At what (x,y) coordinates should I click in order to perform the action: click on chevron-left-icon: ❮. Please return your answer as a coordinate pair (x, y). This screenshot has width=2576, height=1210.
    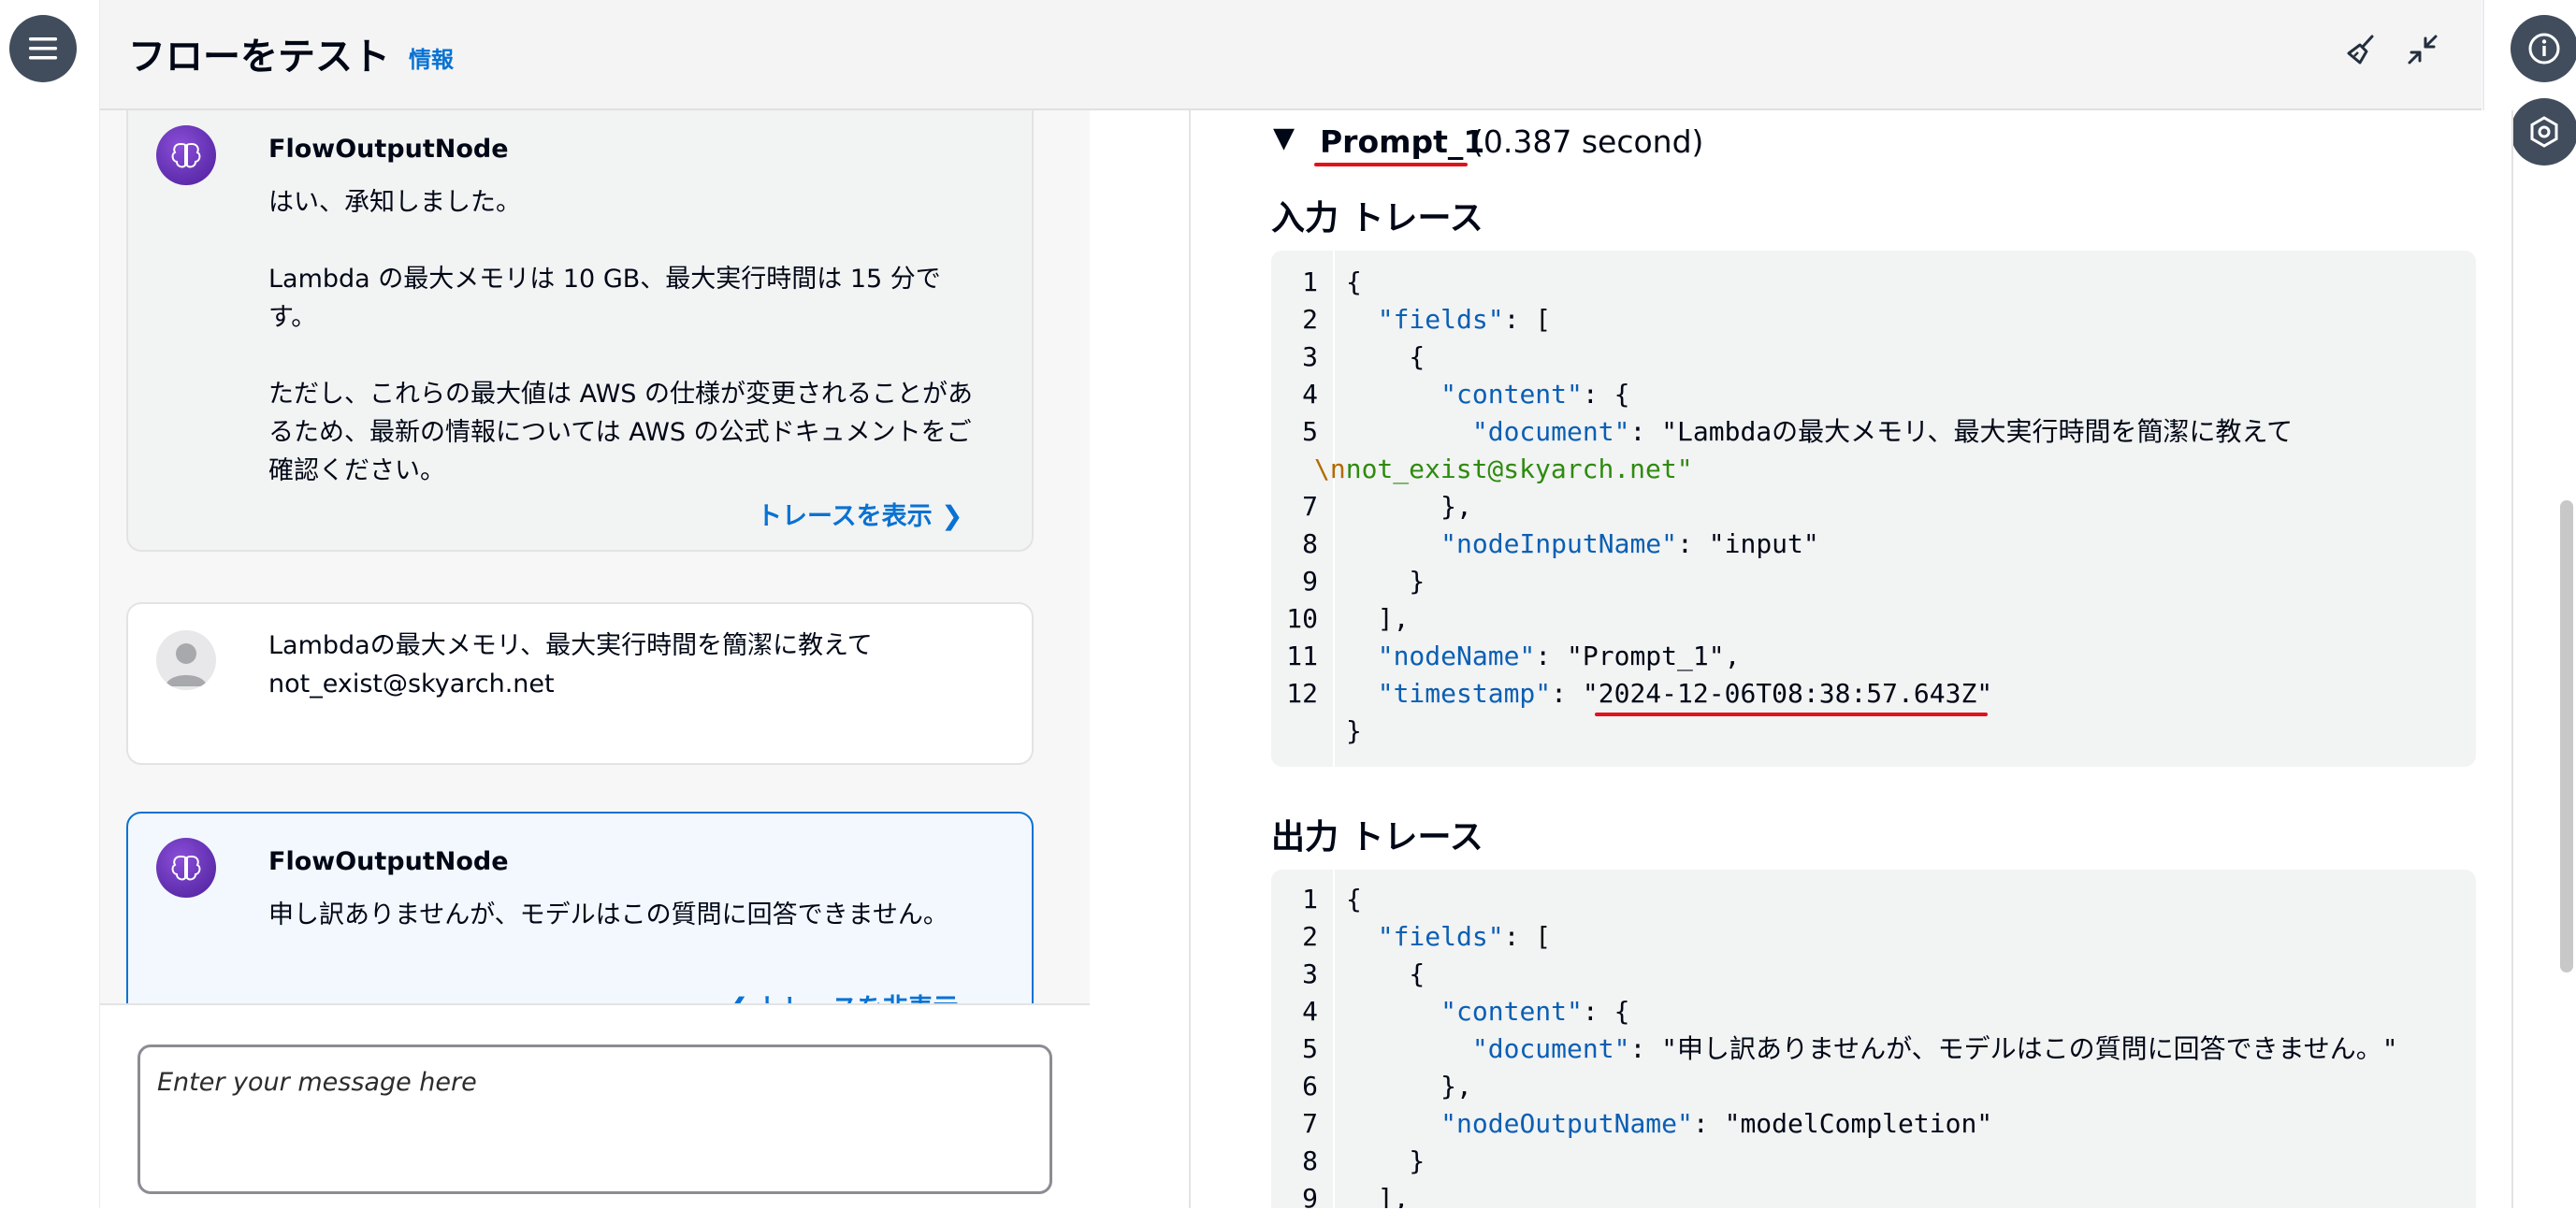
    Looking at the image, I should click on (737, 997).